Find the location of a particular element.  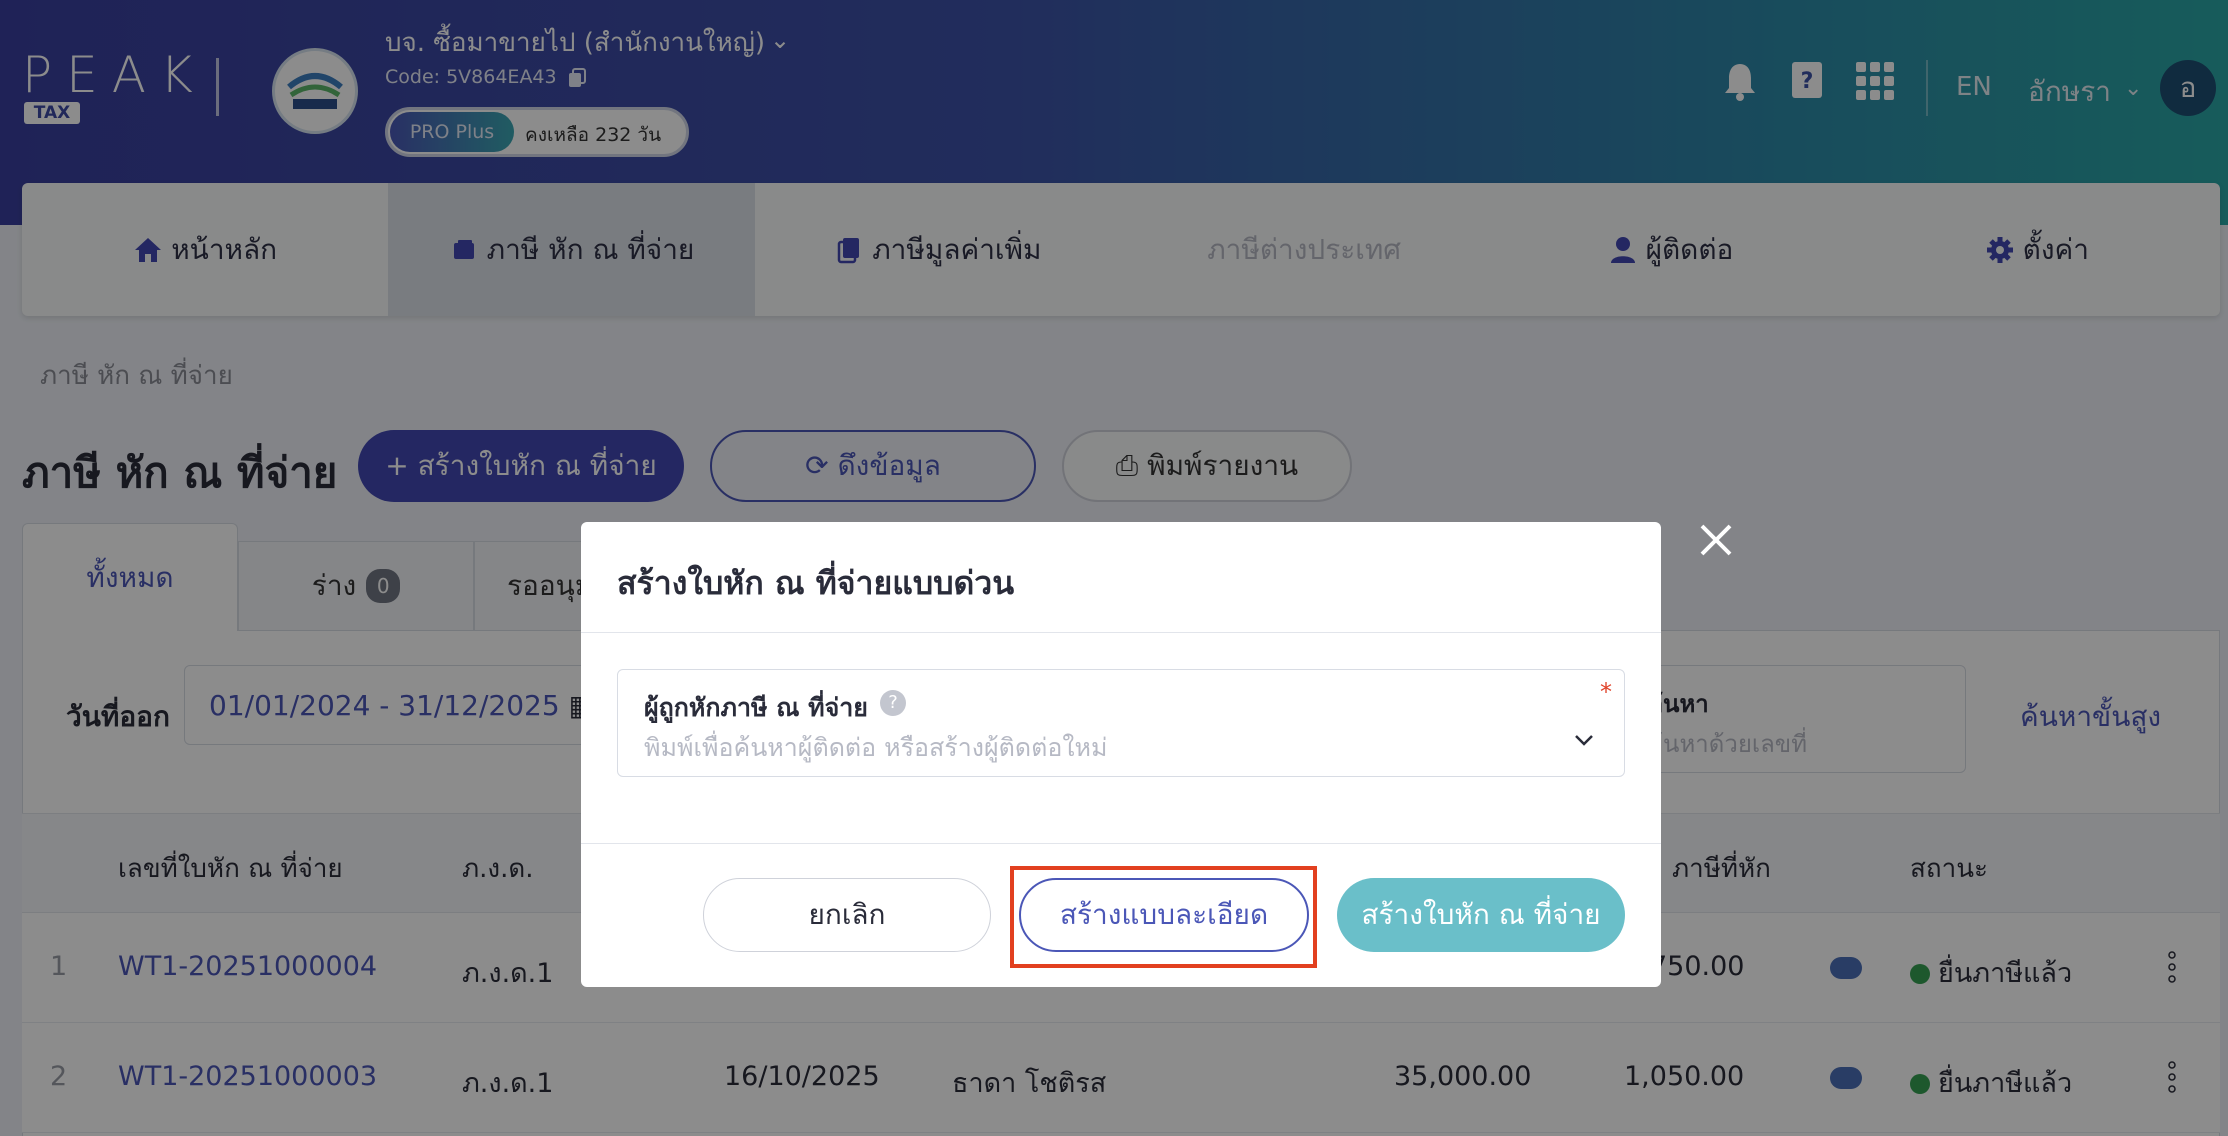

create-wht-submit-button: สร้างใบหัก ณ ที่จ่าย is located at coordinates (1481, 915).